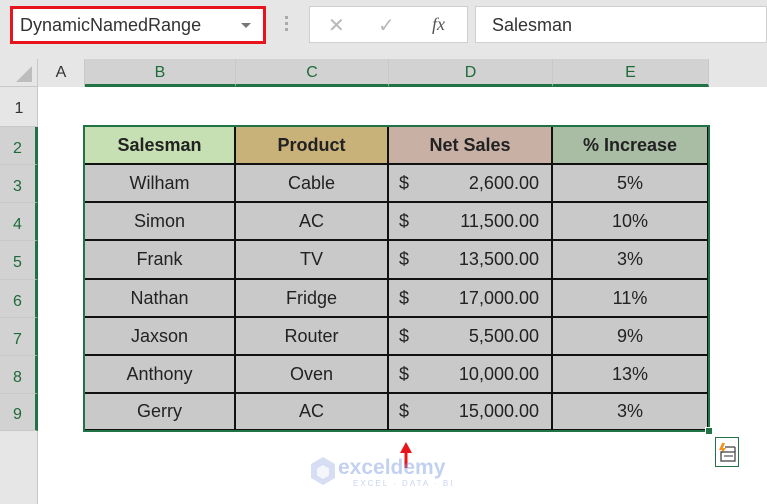 Image resolution: width=767 pixels, height=504 pixels. What do you see at coordinates (631, 299) in the screenshot?
I see `cell-percent-increase: 11%` at bounding box center [631, 299].